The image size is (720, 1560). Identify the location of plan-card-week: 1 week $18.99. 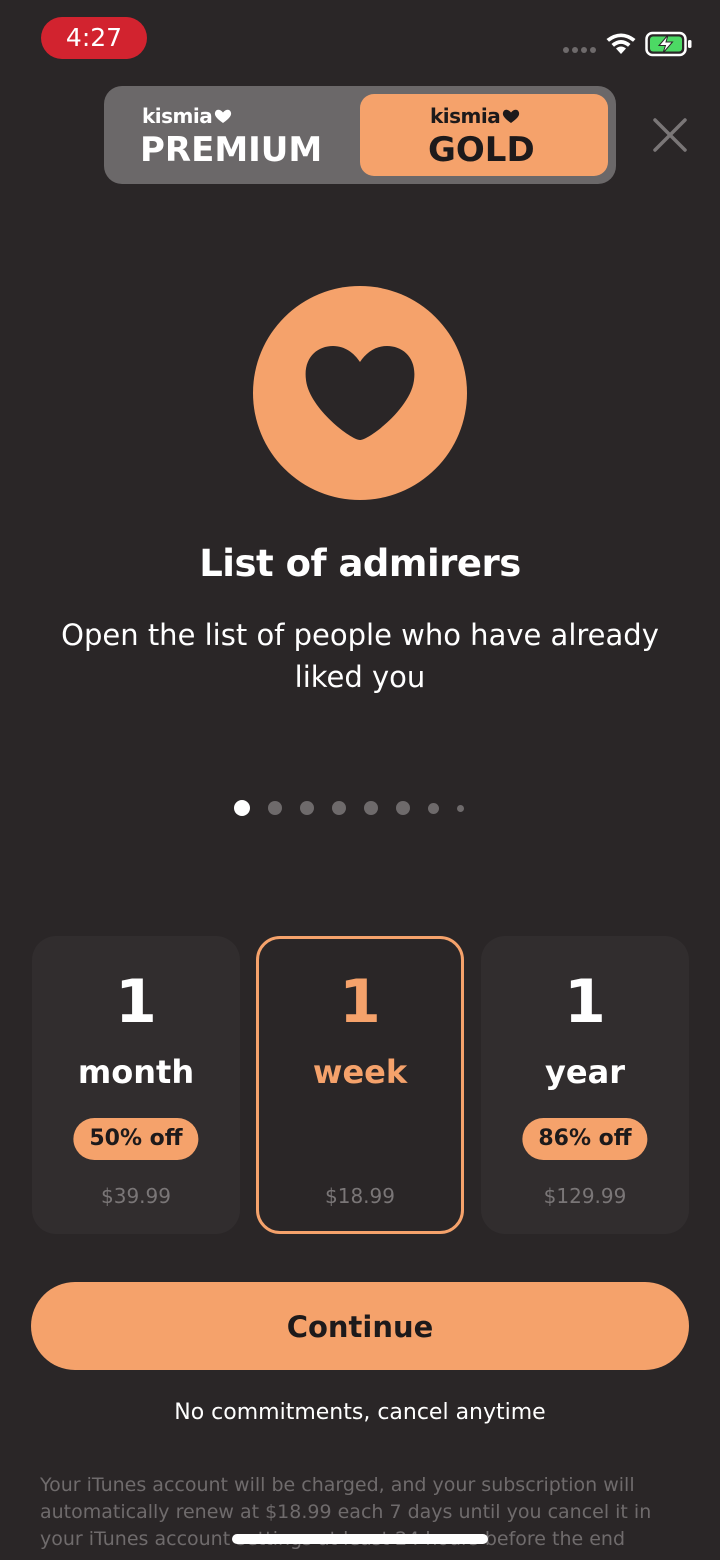
(360, 1085).